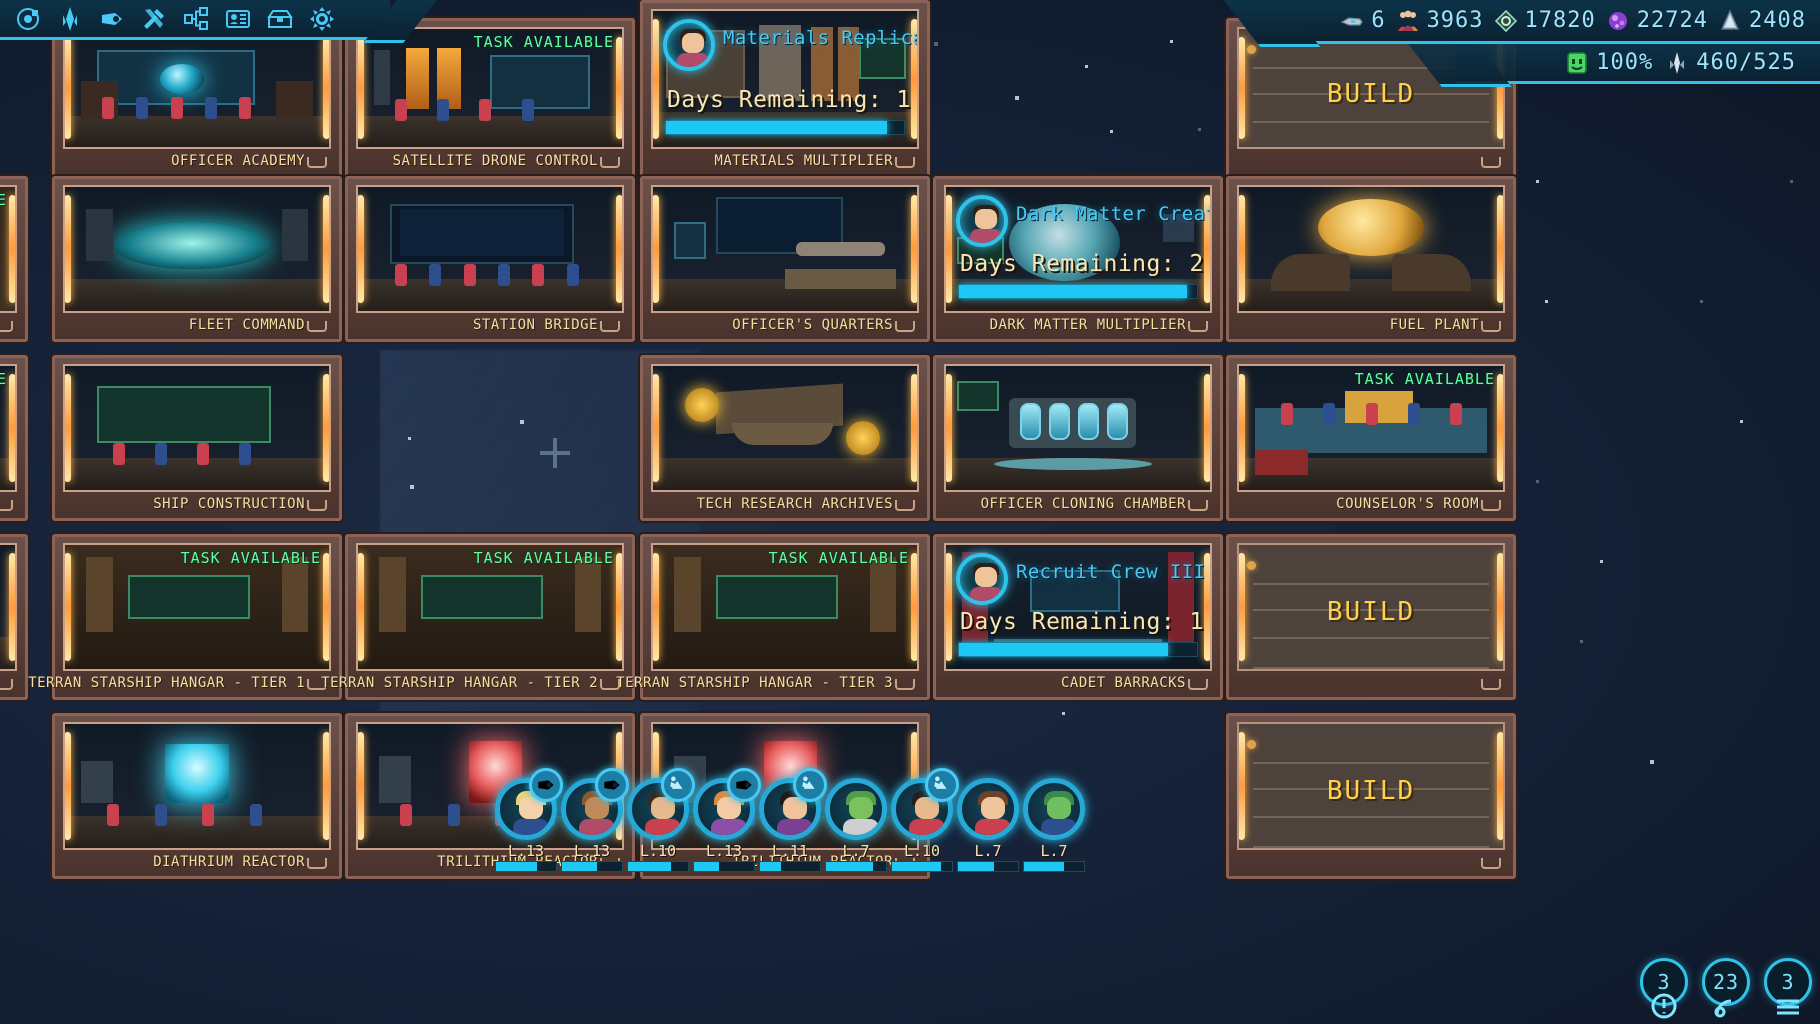 The image size is (1820, 1024). I want to click on resource-fleet-capacity: 460/525, so click(1730, 62).